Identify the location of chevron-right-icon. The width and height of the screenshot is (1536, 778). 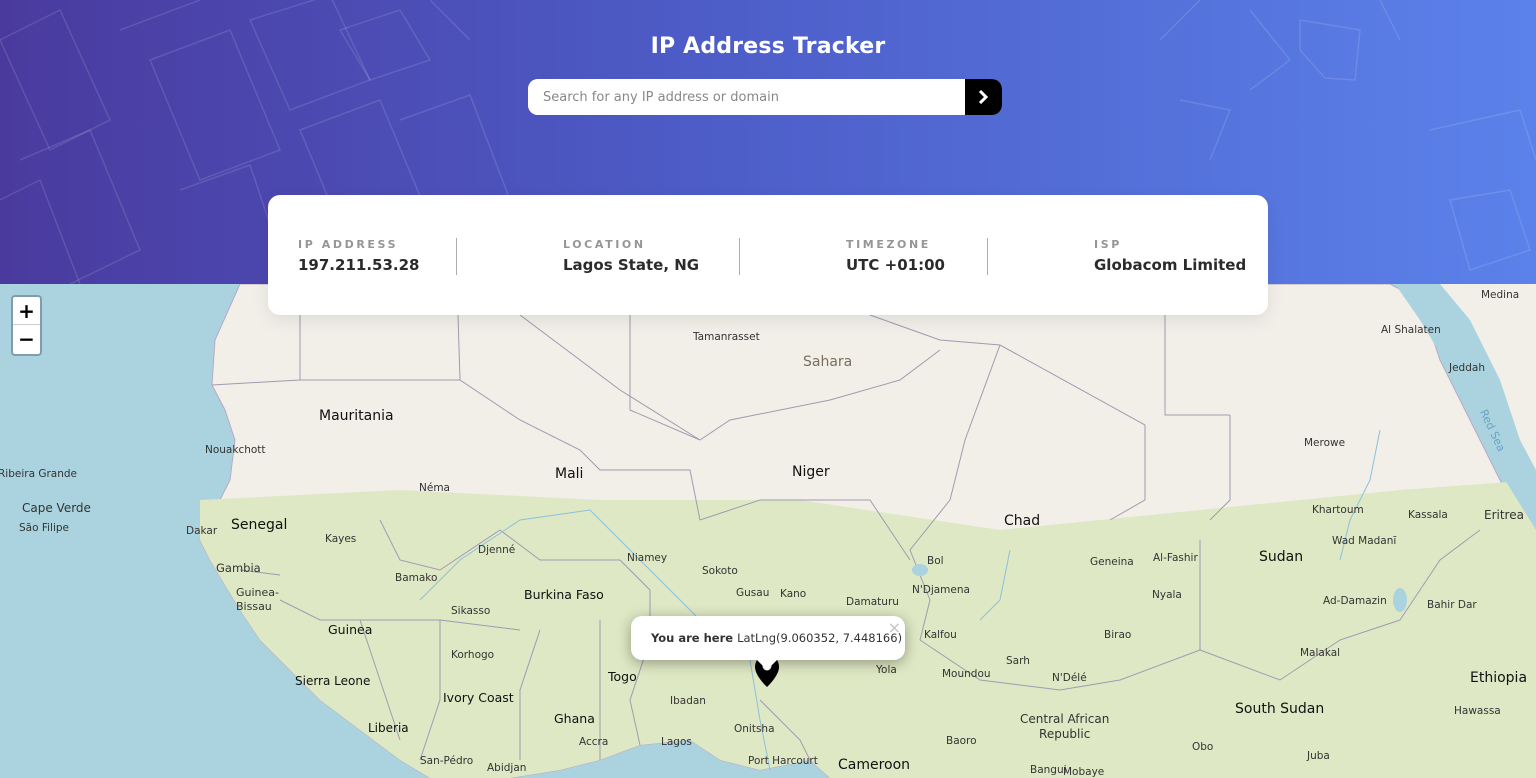
(983, 97).